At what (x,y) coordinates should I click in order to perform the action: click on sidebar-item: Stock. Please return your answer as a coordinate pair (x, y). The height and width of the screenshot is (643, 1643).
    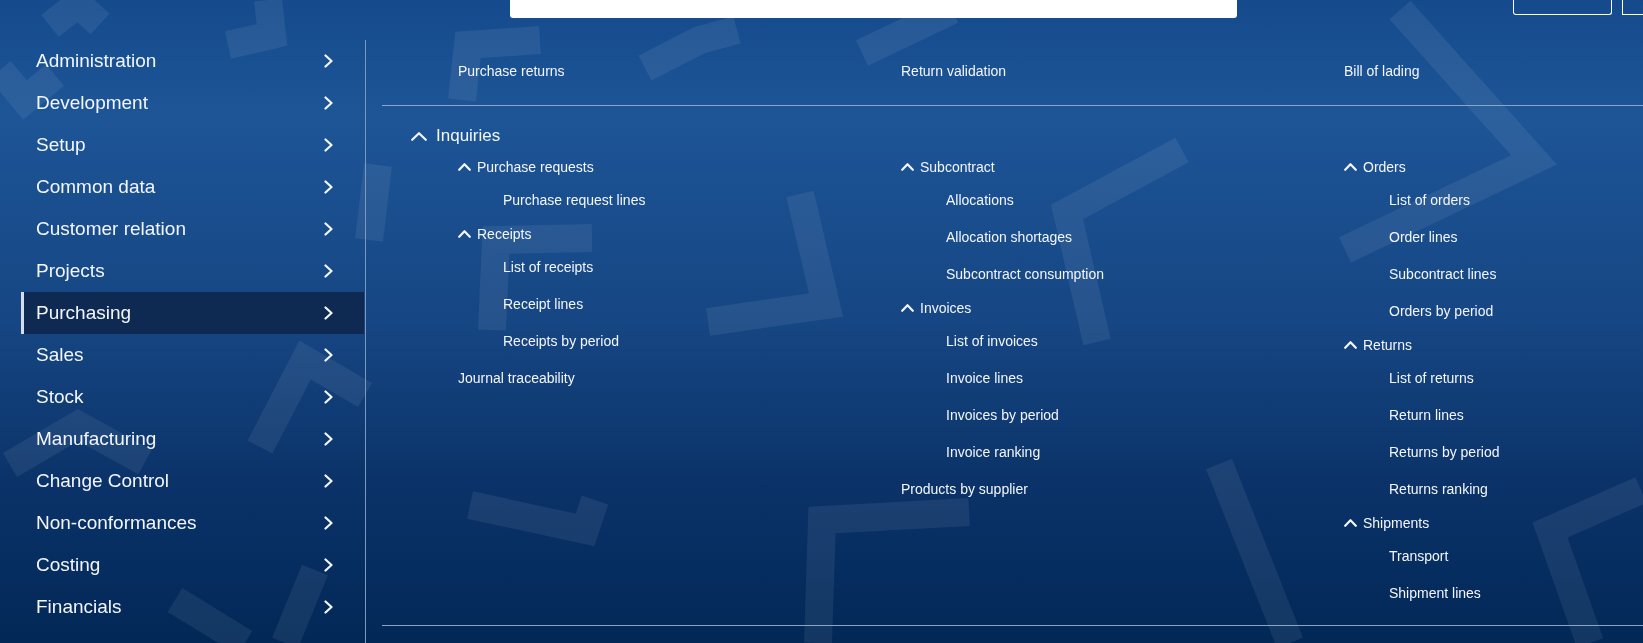
    Looking at the image, I should click on (192, 397).